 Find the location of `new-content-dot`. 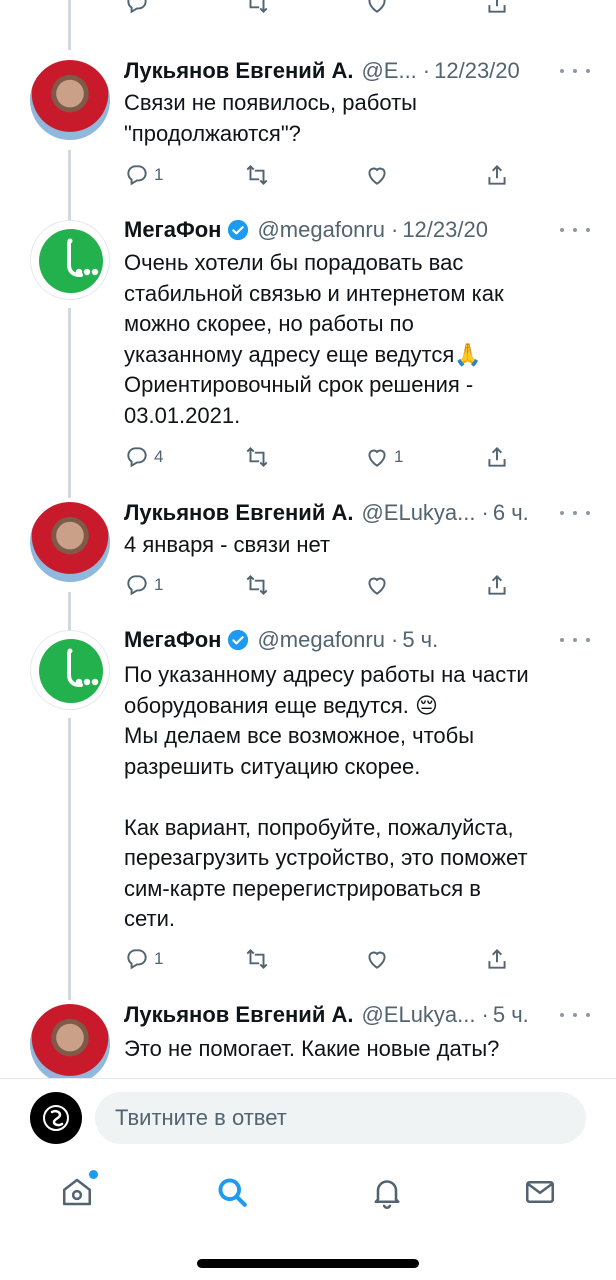

new-content-dot is located at coordinates (93, 1174).